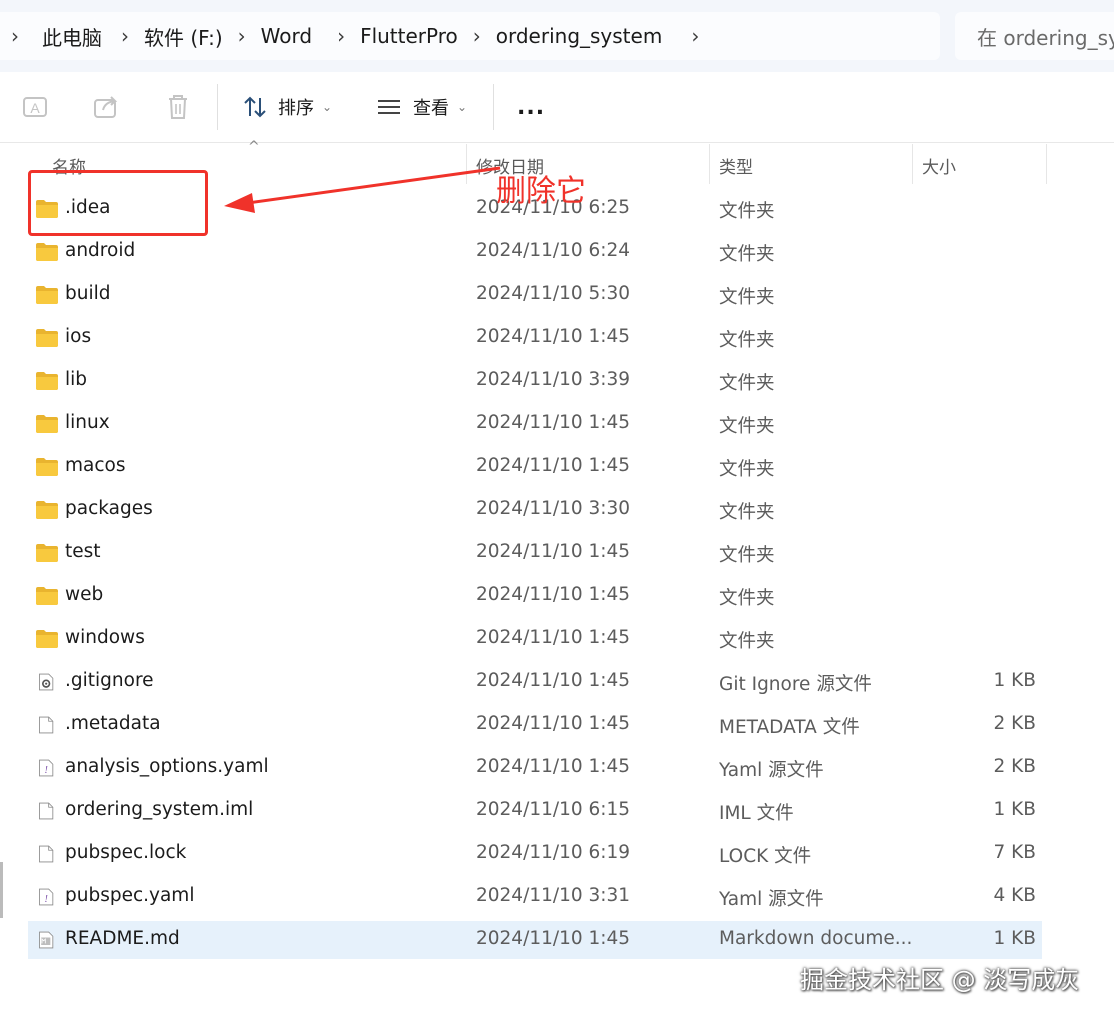 This screenshot has width=1114, height=1018. What do you see at coordinates (87, 422) in the screenshot?
I see `file-name: linux` at bounding box center [87, 422].